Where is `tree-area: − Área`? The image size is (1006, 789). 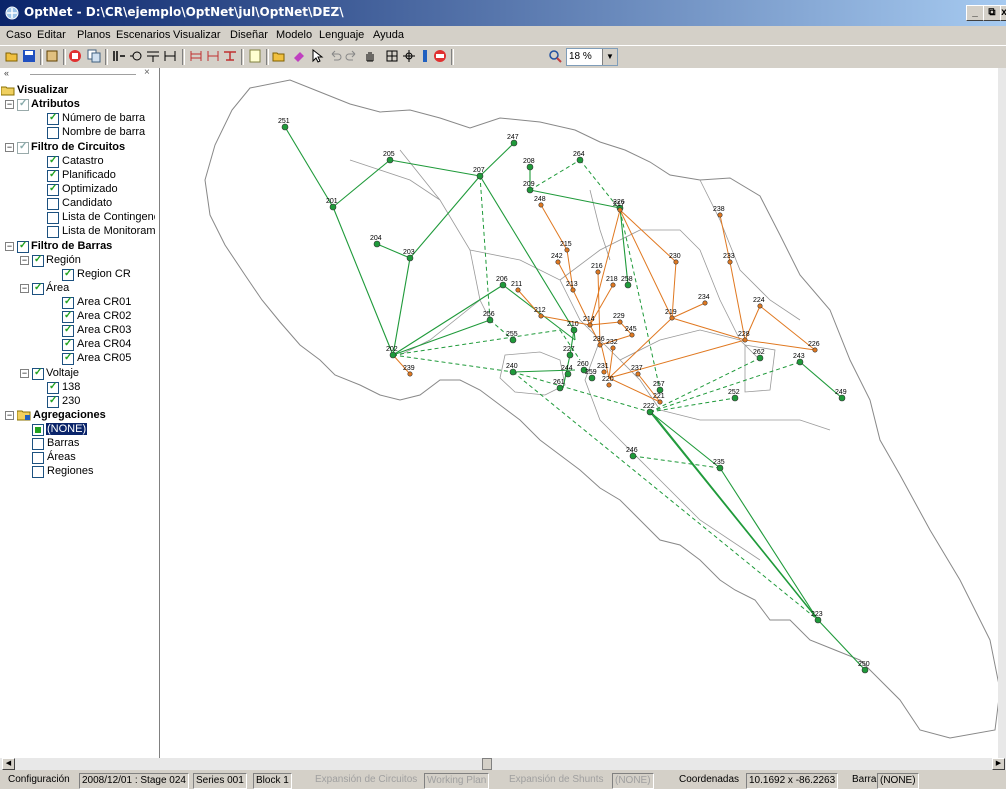
tree-area: − Área is located at coordinates (87, 289).